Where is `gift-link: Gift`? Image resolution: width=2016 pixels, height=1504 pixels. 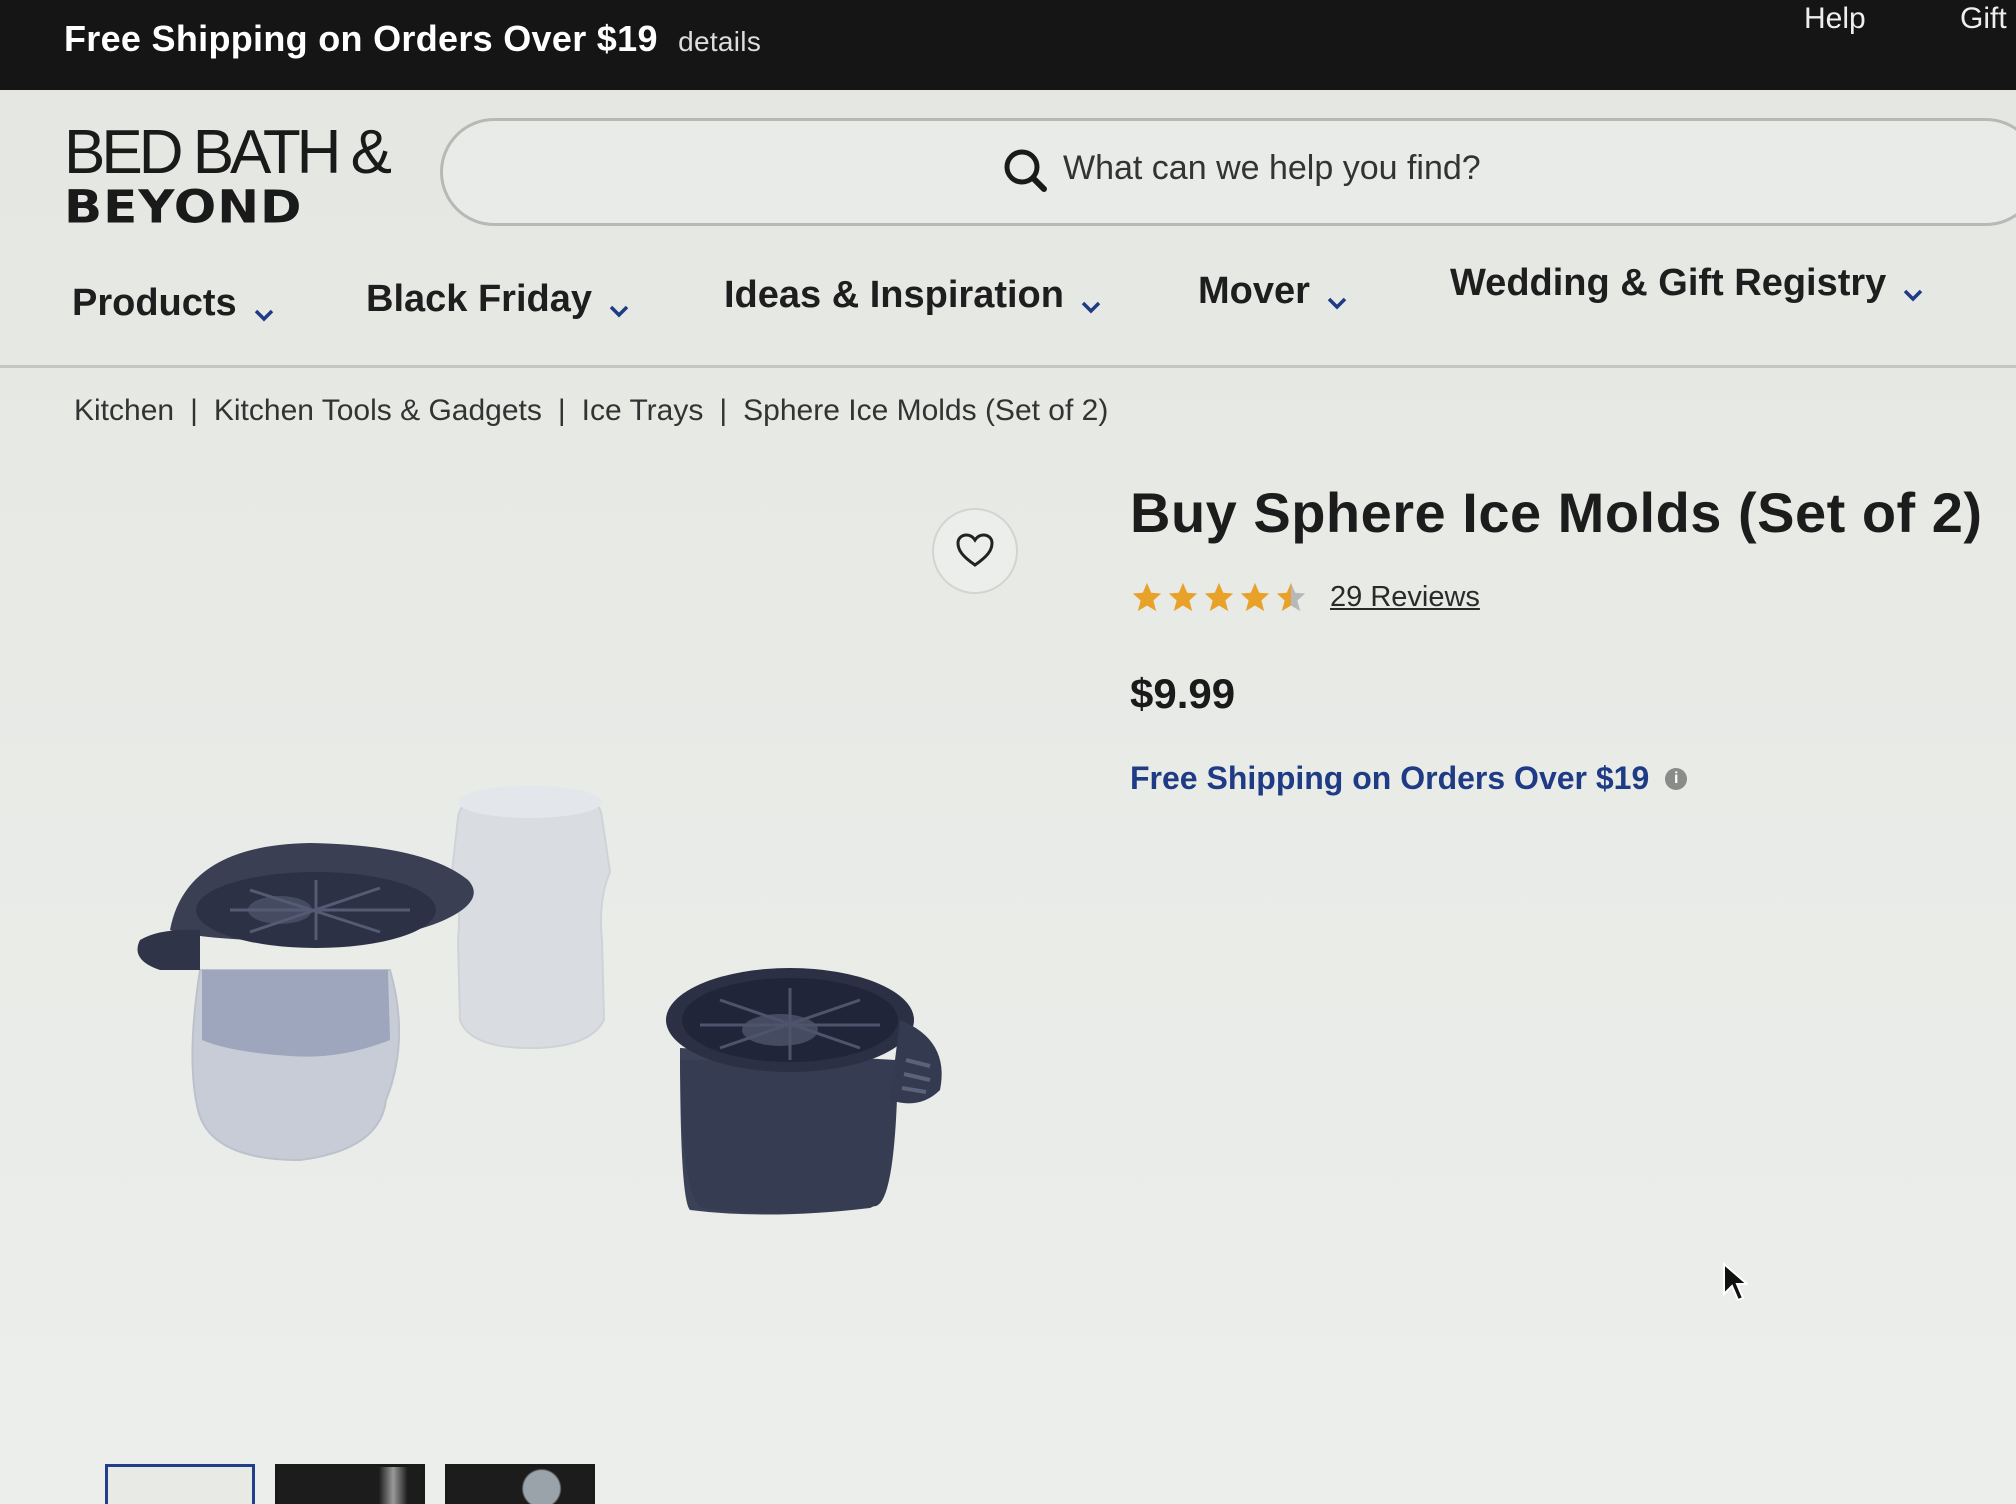 gift-link: Gift is located at coordinates (1983, 19).